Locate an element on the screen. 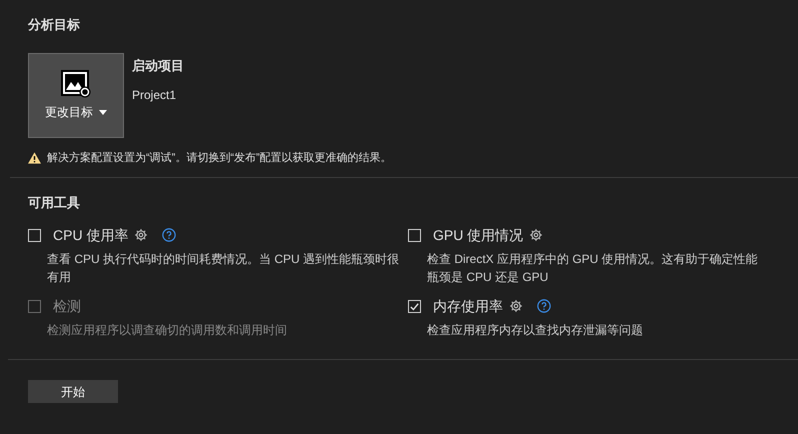 The width and height of the screenshot is (798, 434). change-target-button: 更改目标 is located at coordinates (76, 95).